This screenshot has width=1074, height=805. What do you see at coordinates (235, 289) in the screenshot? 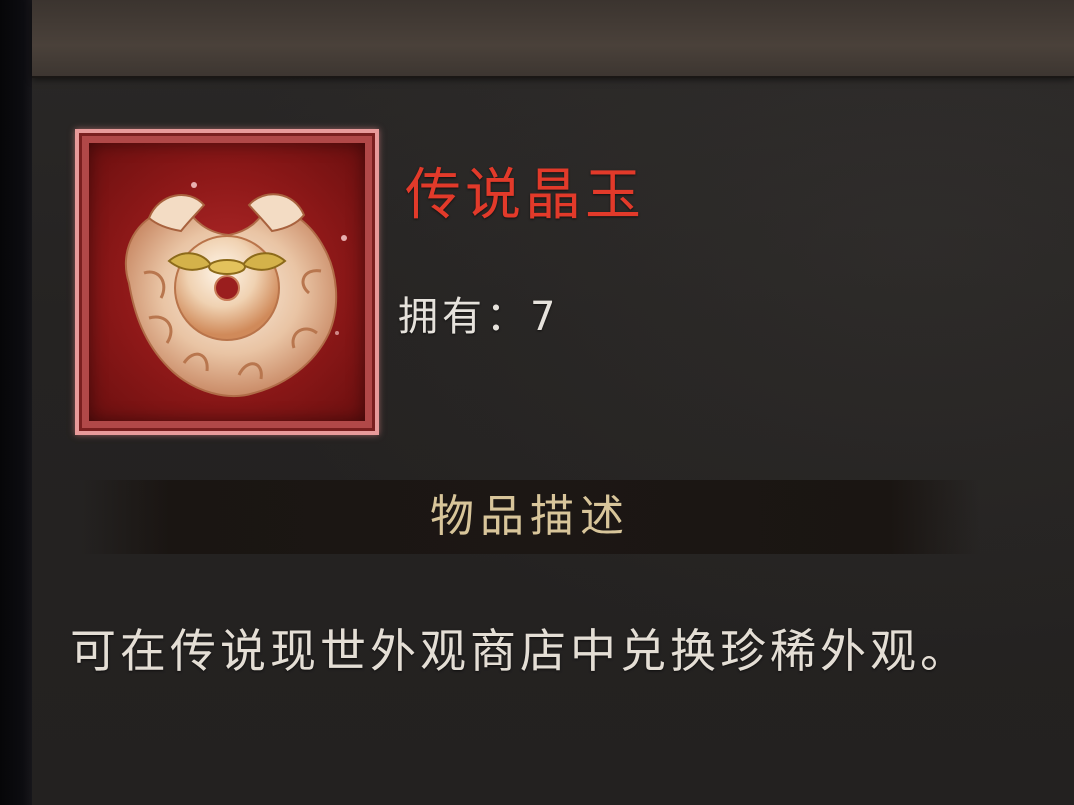
I see `jade-dragon-disc-icon` at bounding box center [235, 289].